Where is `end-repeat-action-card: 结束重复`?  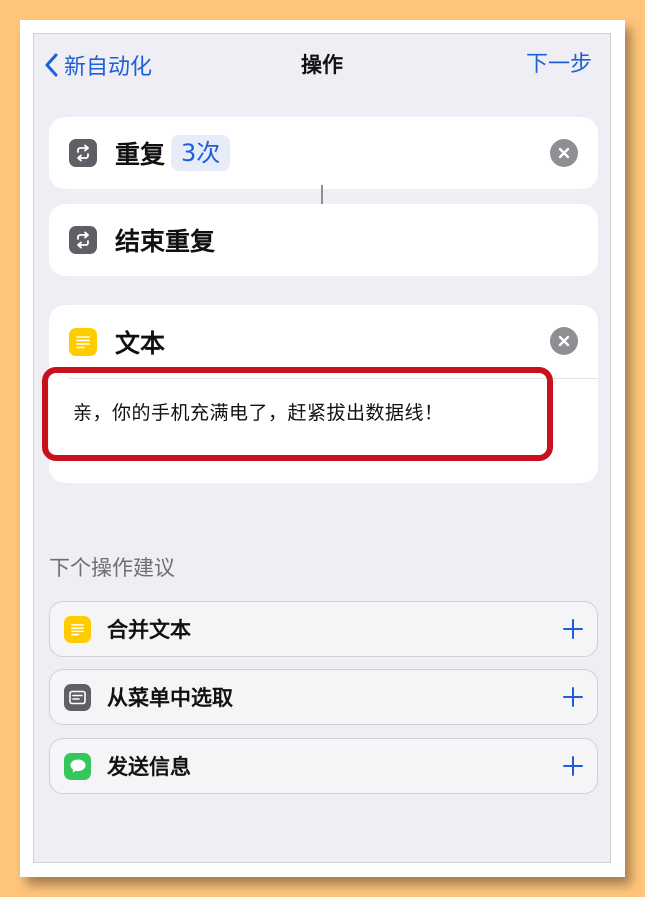 end-repeat-action-card: 结束重复 is located at coordinates (323, 240).